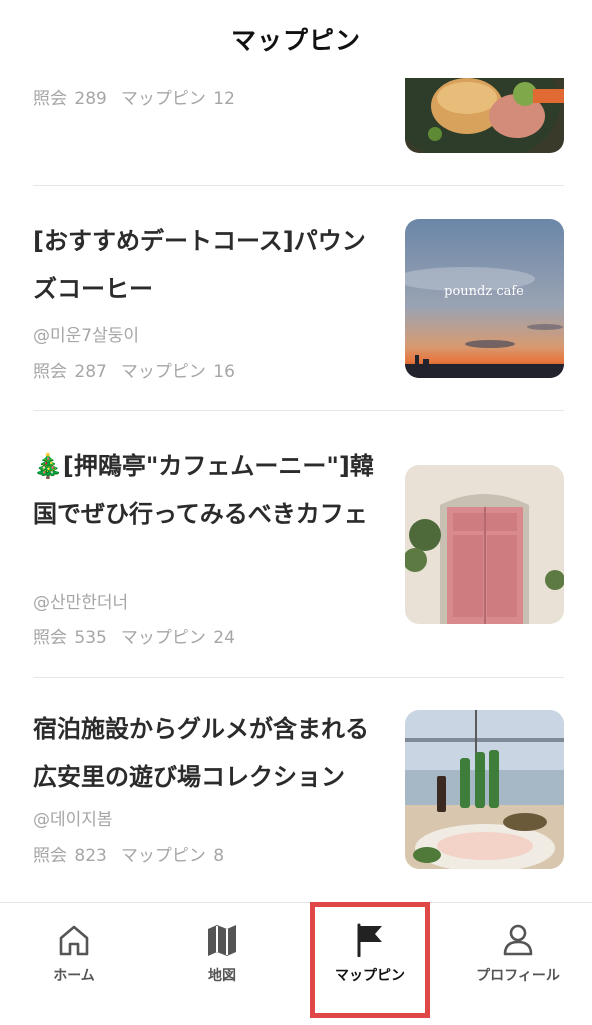 The image size is (592, 1025). Describe the element at coordinates (222, 940) in the screenshot. I see `map-icon` at that location.